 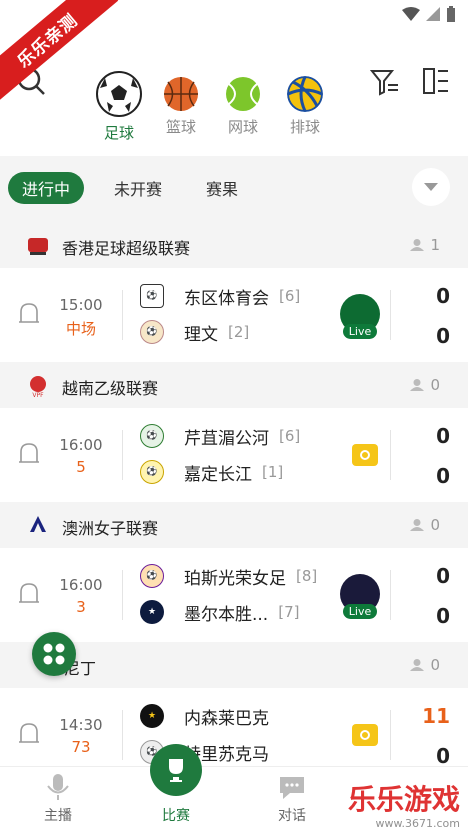 What do you see at coordinates (126, 248) in the screenshot?
I see `league-name: 香港足球超级联赛` at bounding box center [126, 248].